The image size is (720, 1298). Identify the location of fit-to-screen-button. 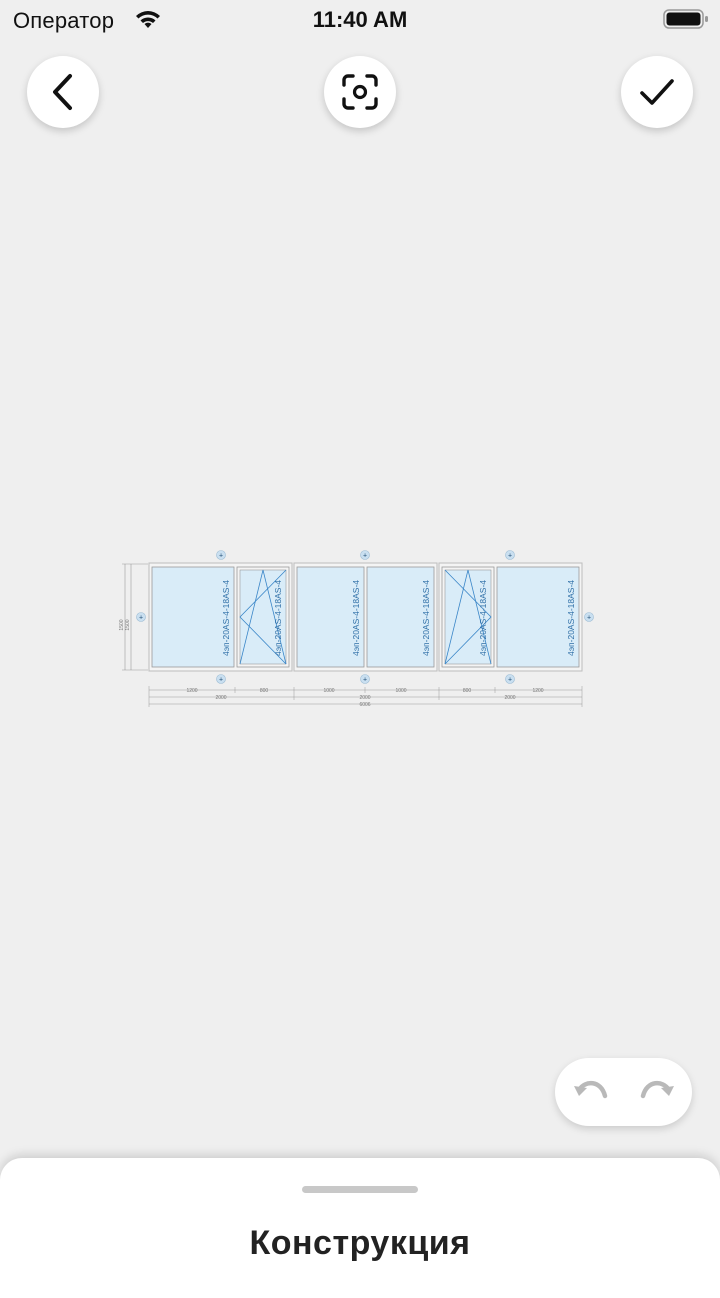
(360, 92).